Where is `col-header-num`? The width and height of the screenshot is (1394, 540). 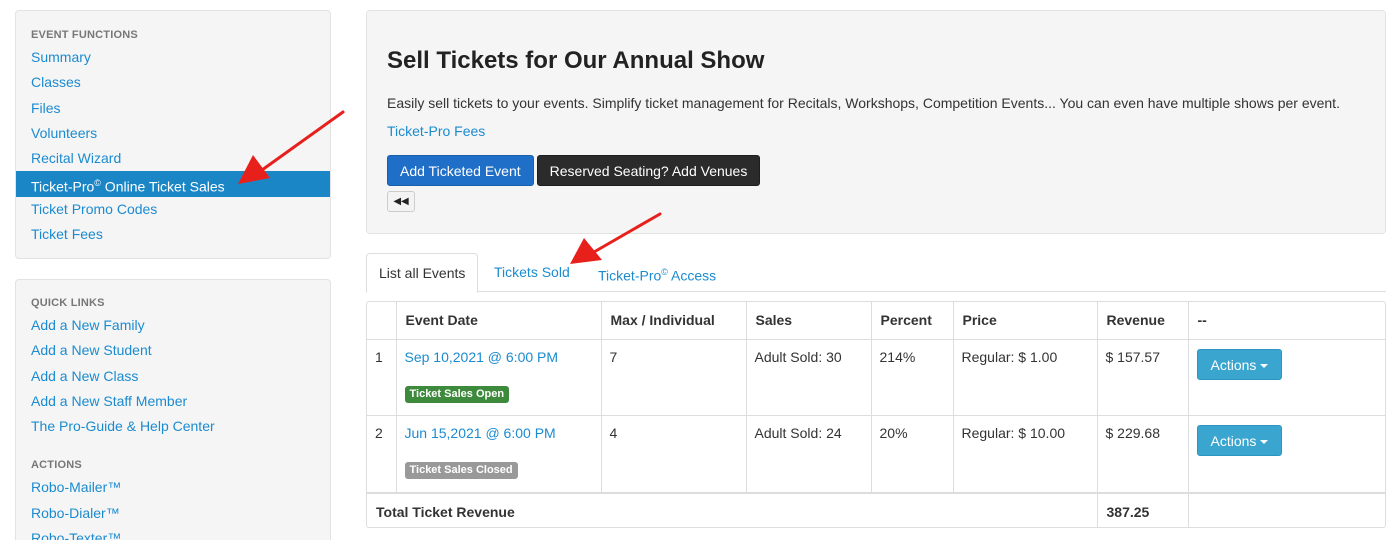 col-header-num is located at coordinates (382, 321).